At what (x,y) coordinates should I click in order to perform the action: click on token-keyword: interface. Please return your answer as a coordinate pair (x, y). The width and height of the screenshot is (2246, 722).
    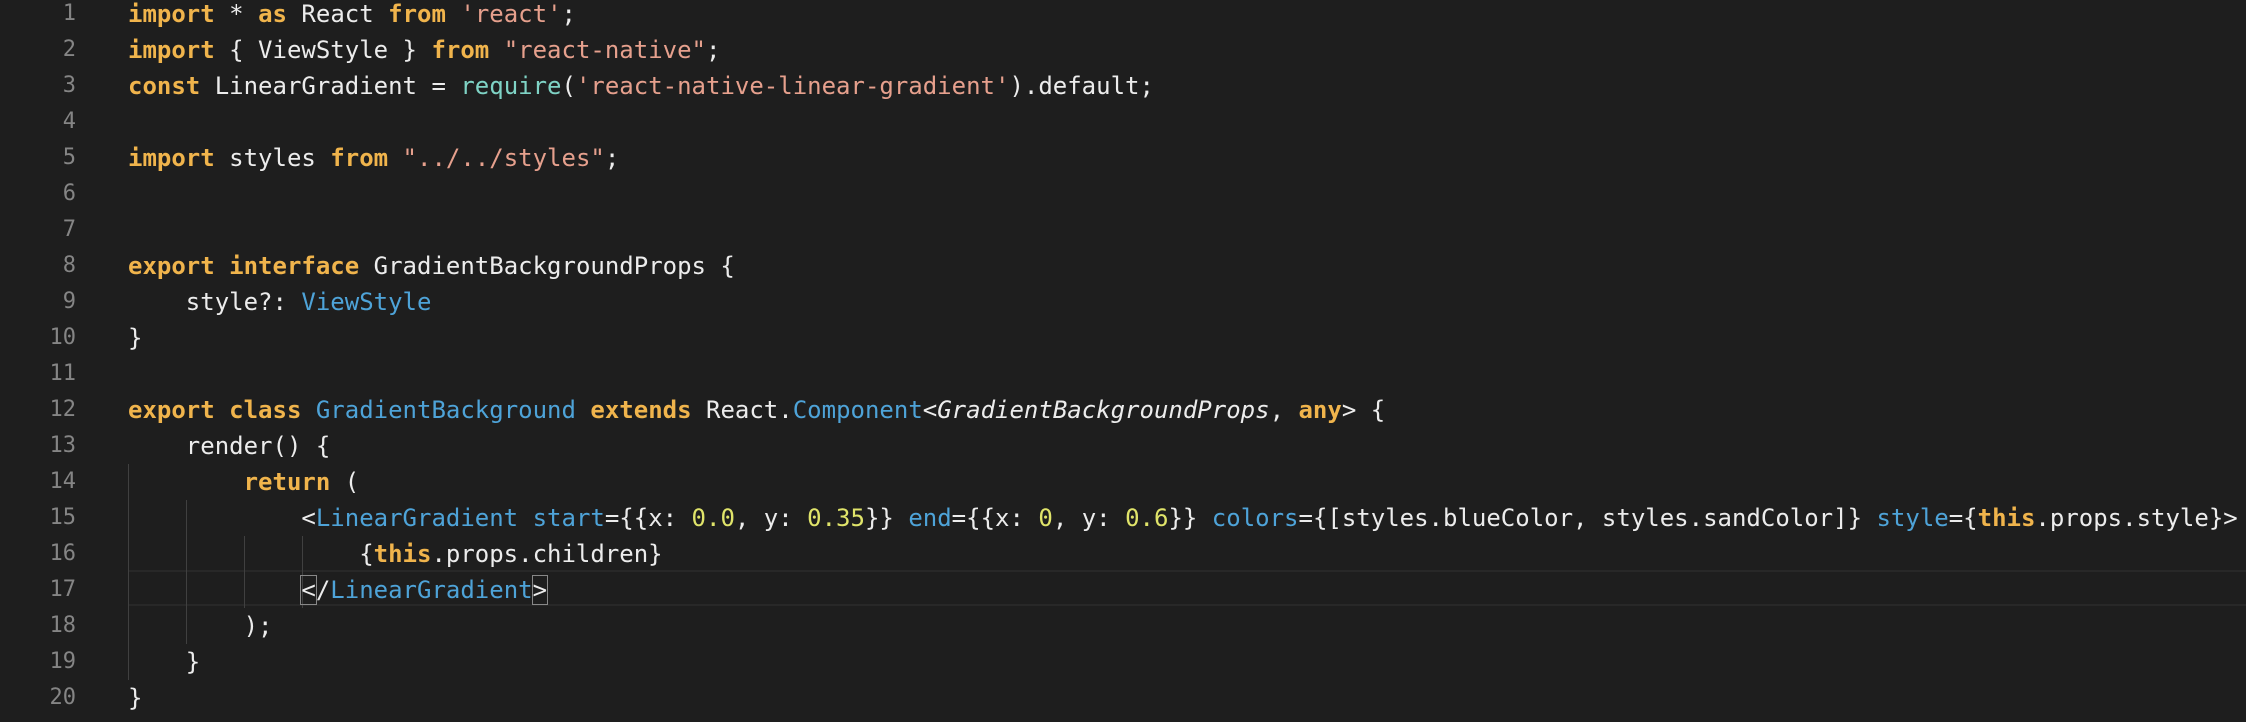
    Looking at the image, I should click on (294, 266).